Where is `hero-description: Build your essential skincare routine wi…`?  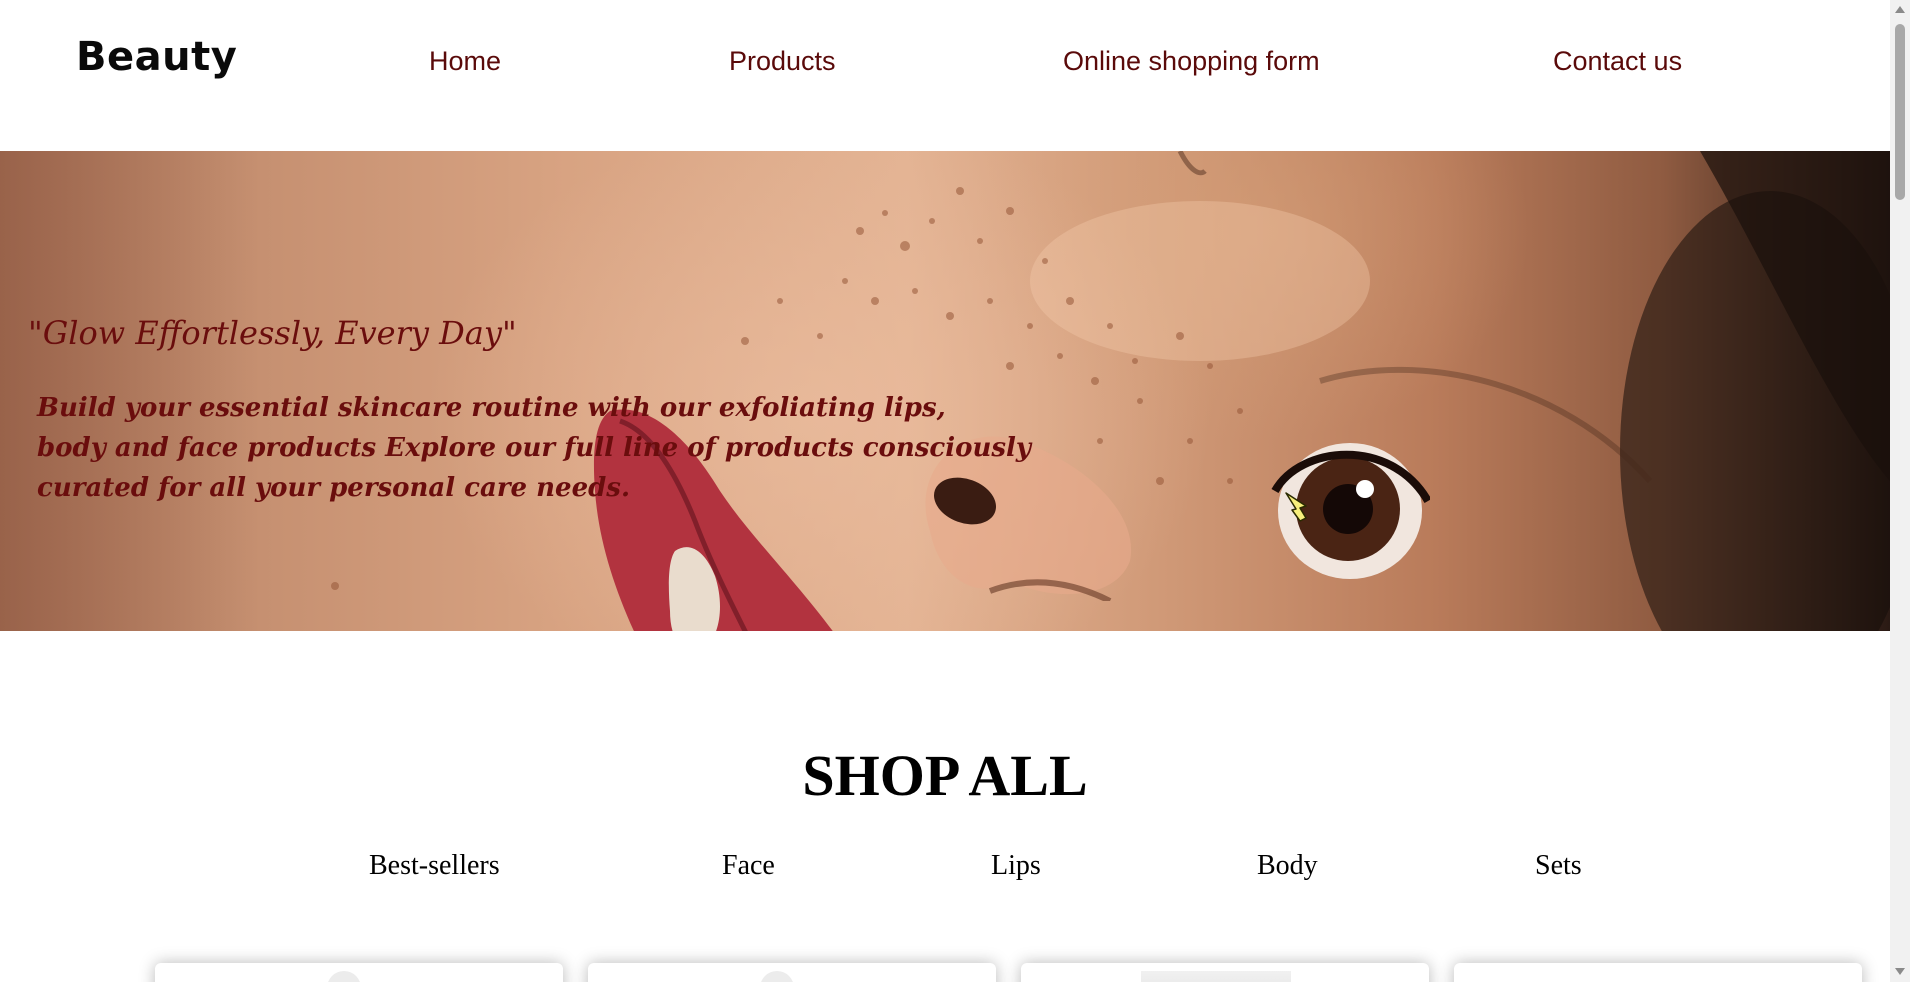
hero-description: Build your essential skincare routine wi… is located at coordinates (534, 448).